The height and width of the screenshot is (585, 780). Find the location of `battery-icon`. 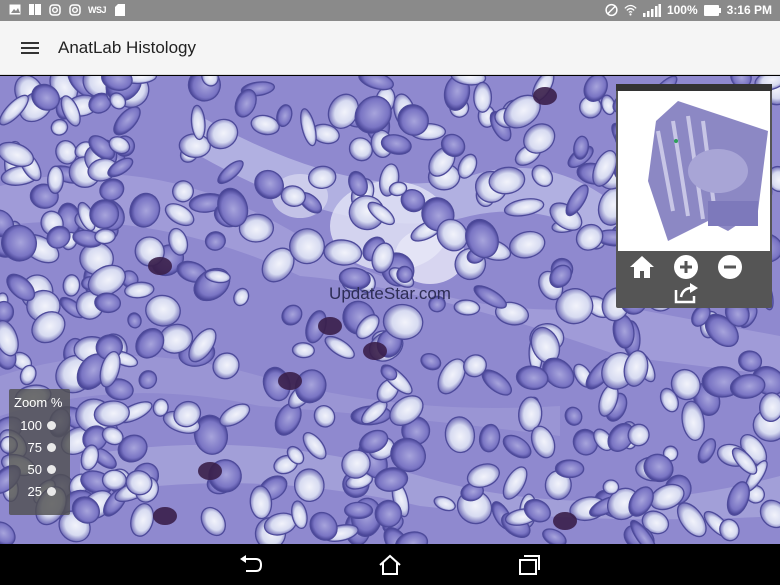

battery-icon is located at coordinates (712, 10).